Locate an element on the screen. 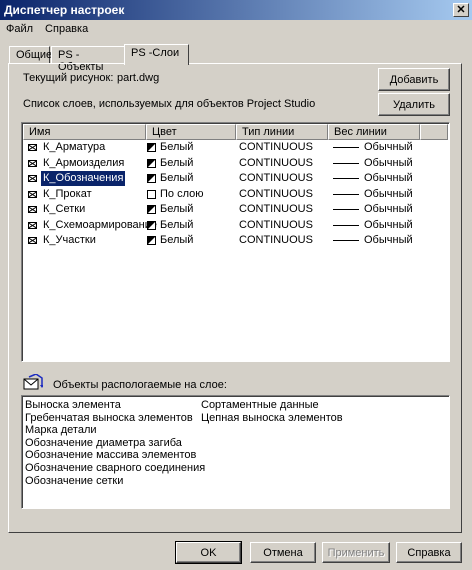 The image size is (472, 570). object-item: Гребенчатая выноска элементов is located at coordinates (115, 418).